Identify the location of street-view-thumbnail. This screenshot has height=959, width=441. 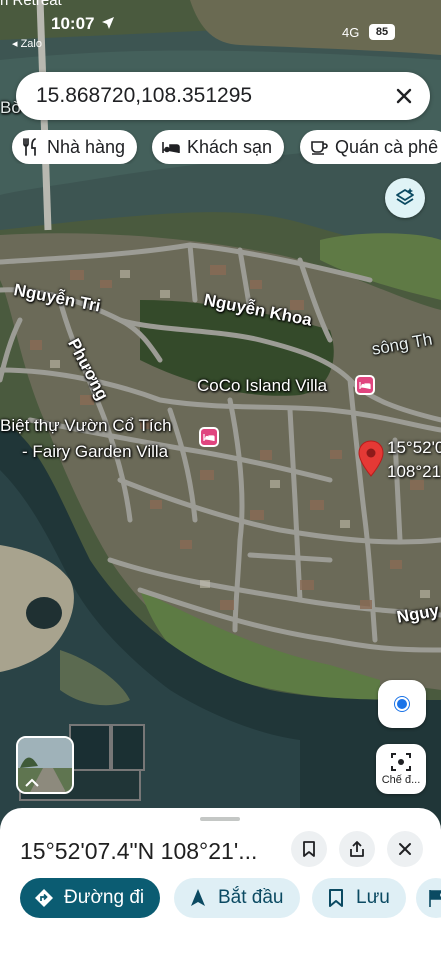
(45, 765).